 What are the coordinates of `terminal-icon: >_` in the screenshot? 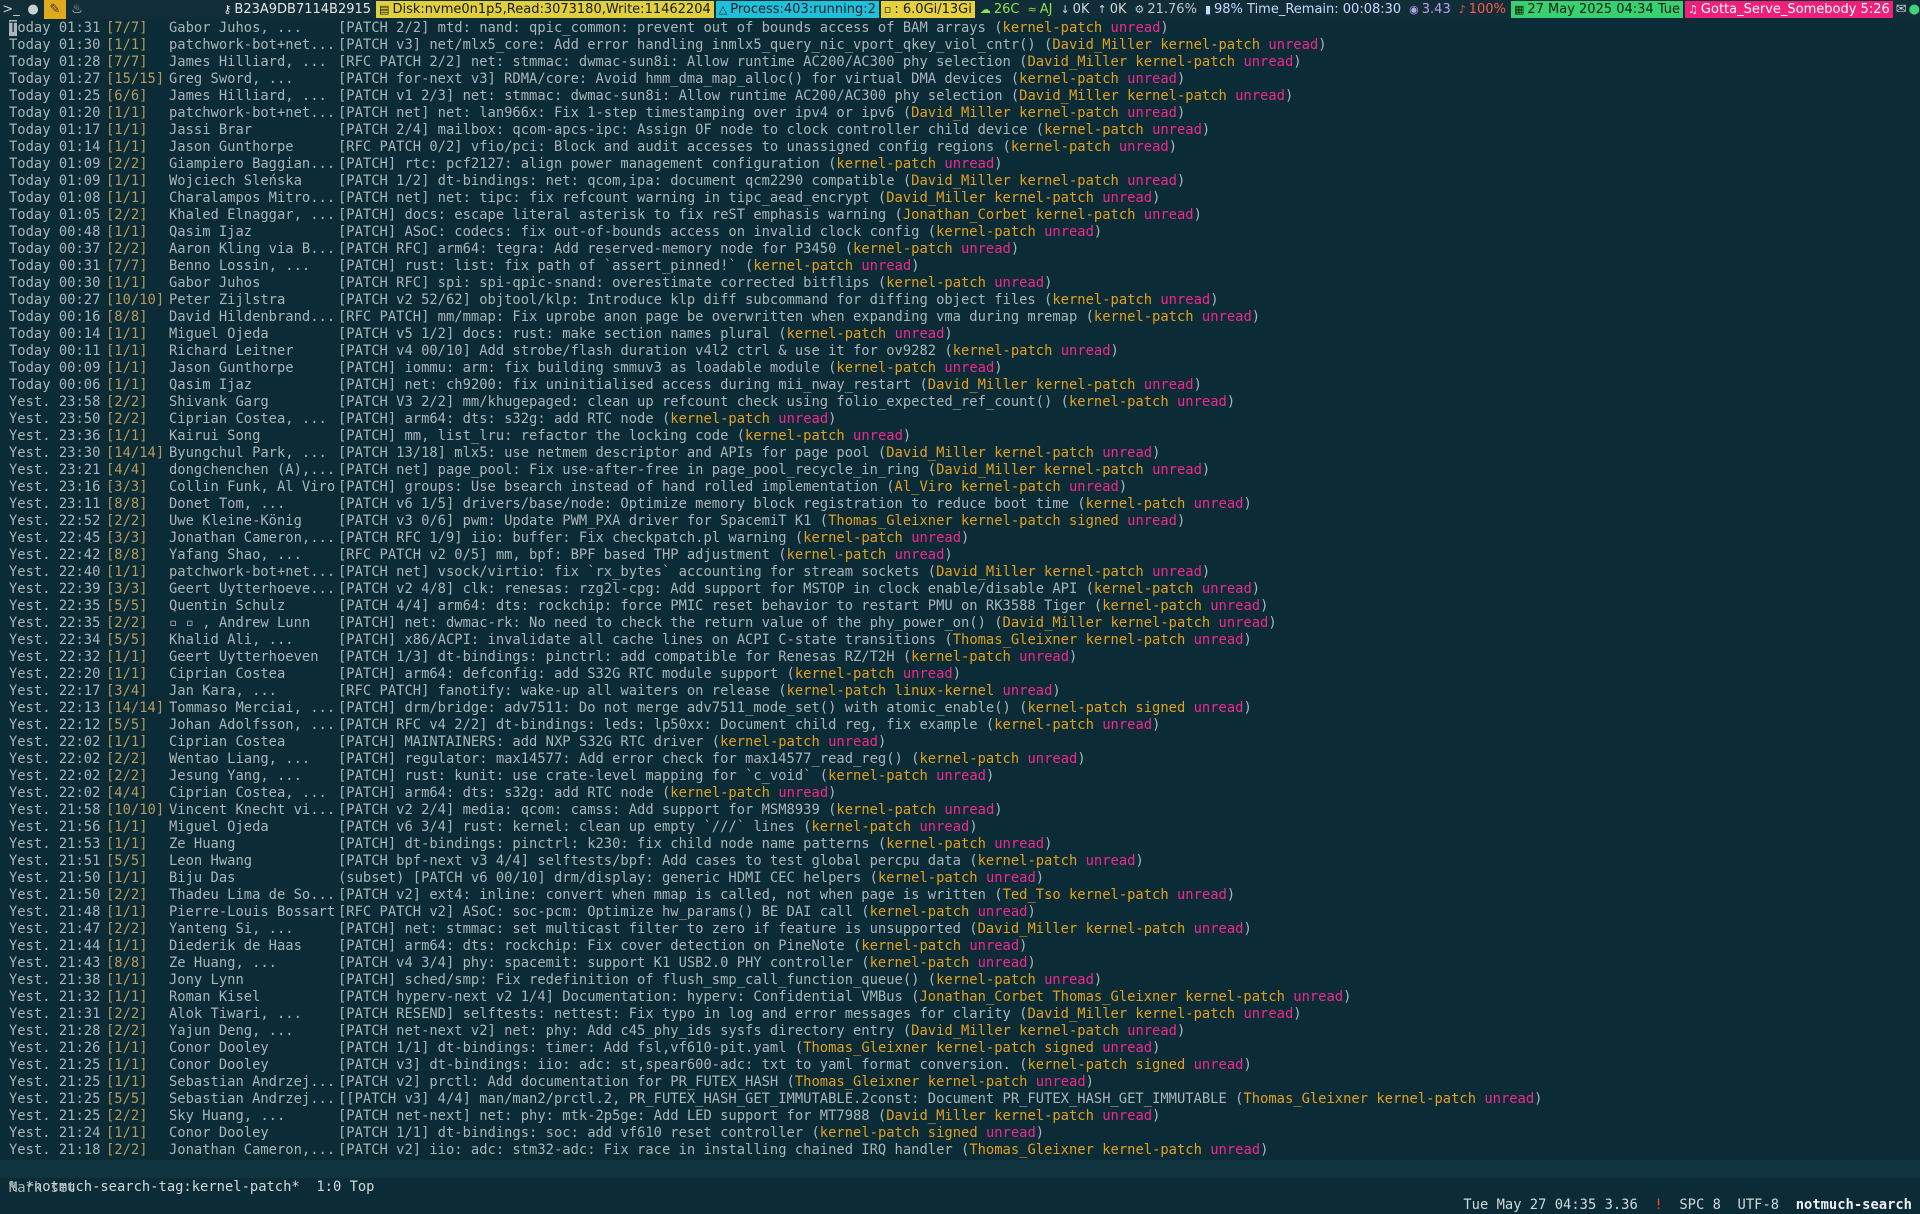 It's located at (11, 9).